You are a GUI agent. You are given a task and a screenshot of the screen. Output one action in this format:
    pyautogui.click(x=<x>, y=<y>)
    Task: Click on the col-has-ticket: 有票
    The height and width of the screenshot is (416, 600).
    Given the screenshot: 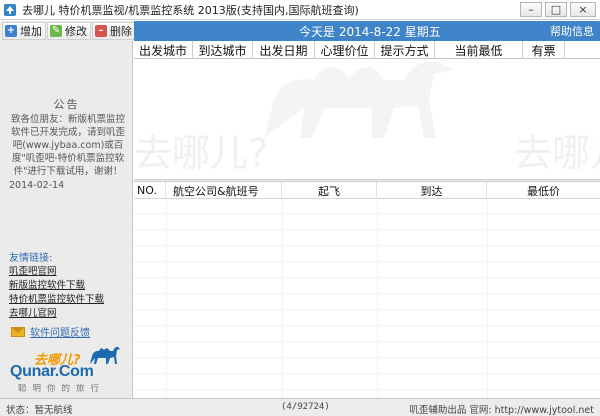 What is the action you would take?
    pyautogui.click(x=544, y=50)
    